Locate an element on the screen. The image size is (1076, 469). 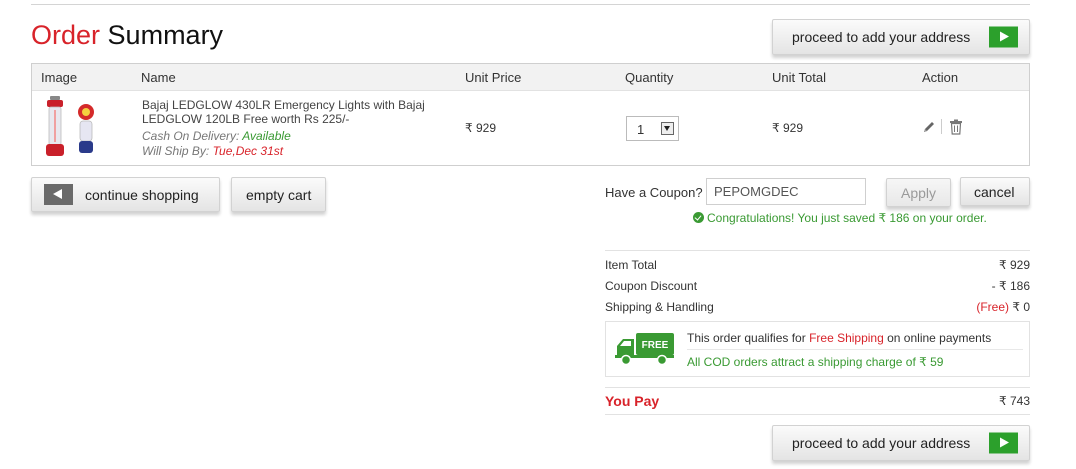
header-unit-price: Unit Price is located at coordinates (493, 77).